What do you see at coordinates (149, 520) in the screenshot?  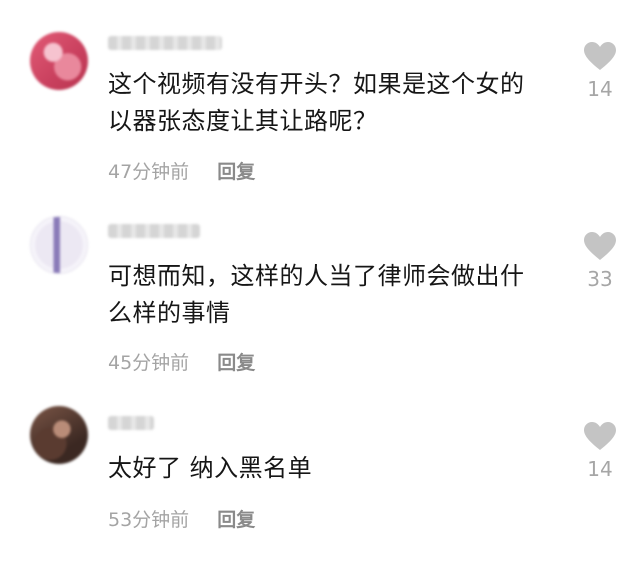 I see `comment-timestamp: 53分钟前` at bounding box center [149, 520].